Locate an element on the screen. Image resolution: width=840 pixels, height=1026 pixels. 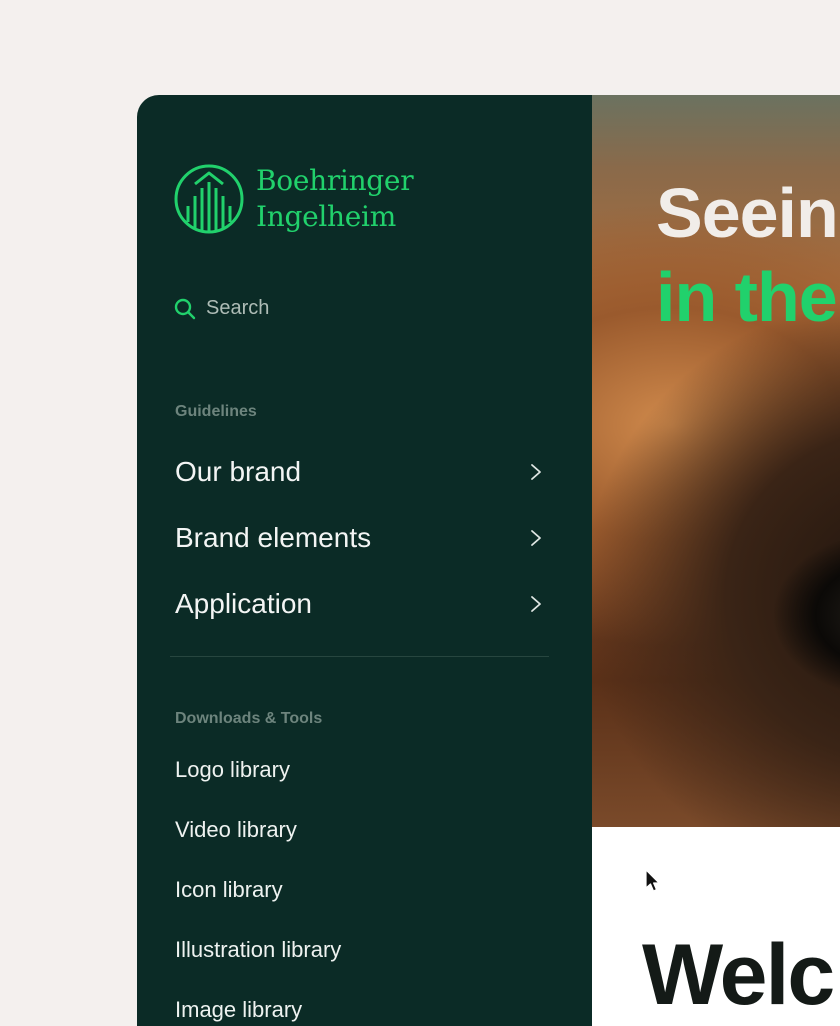
brand-wordmark: Boehringer Ingelheim is located at coordinates (335, 199).